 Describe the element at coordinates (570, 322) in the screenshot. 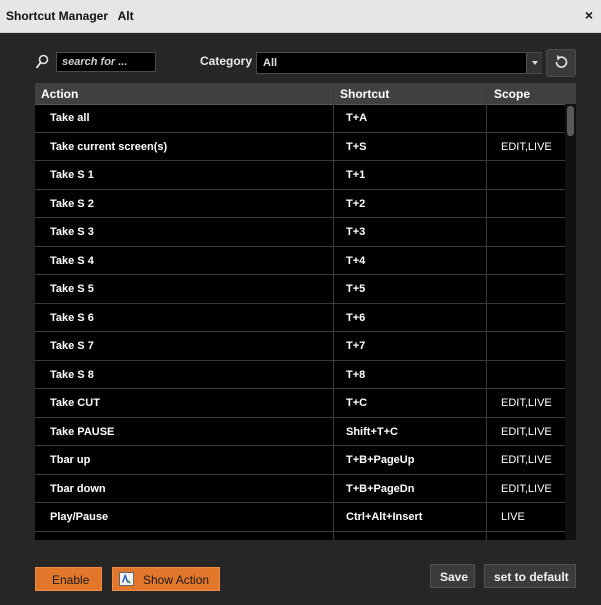

I see `table-scrollbar` at that location.